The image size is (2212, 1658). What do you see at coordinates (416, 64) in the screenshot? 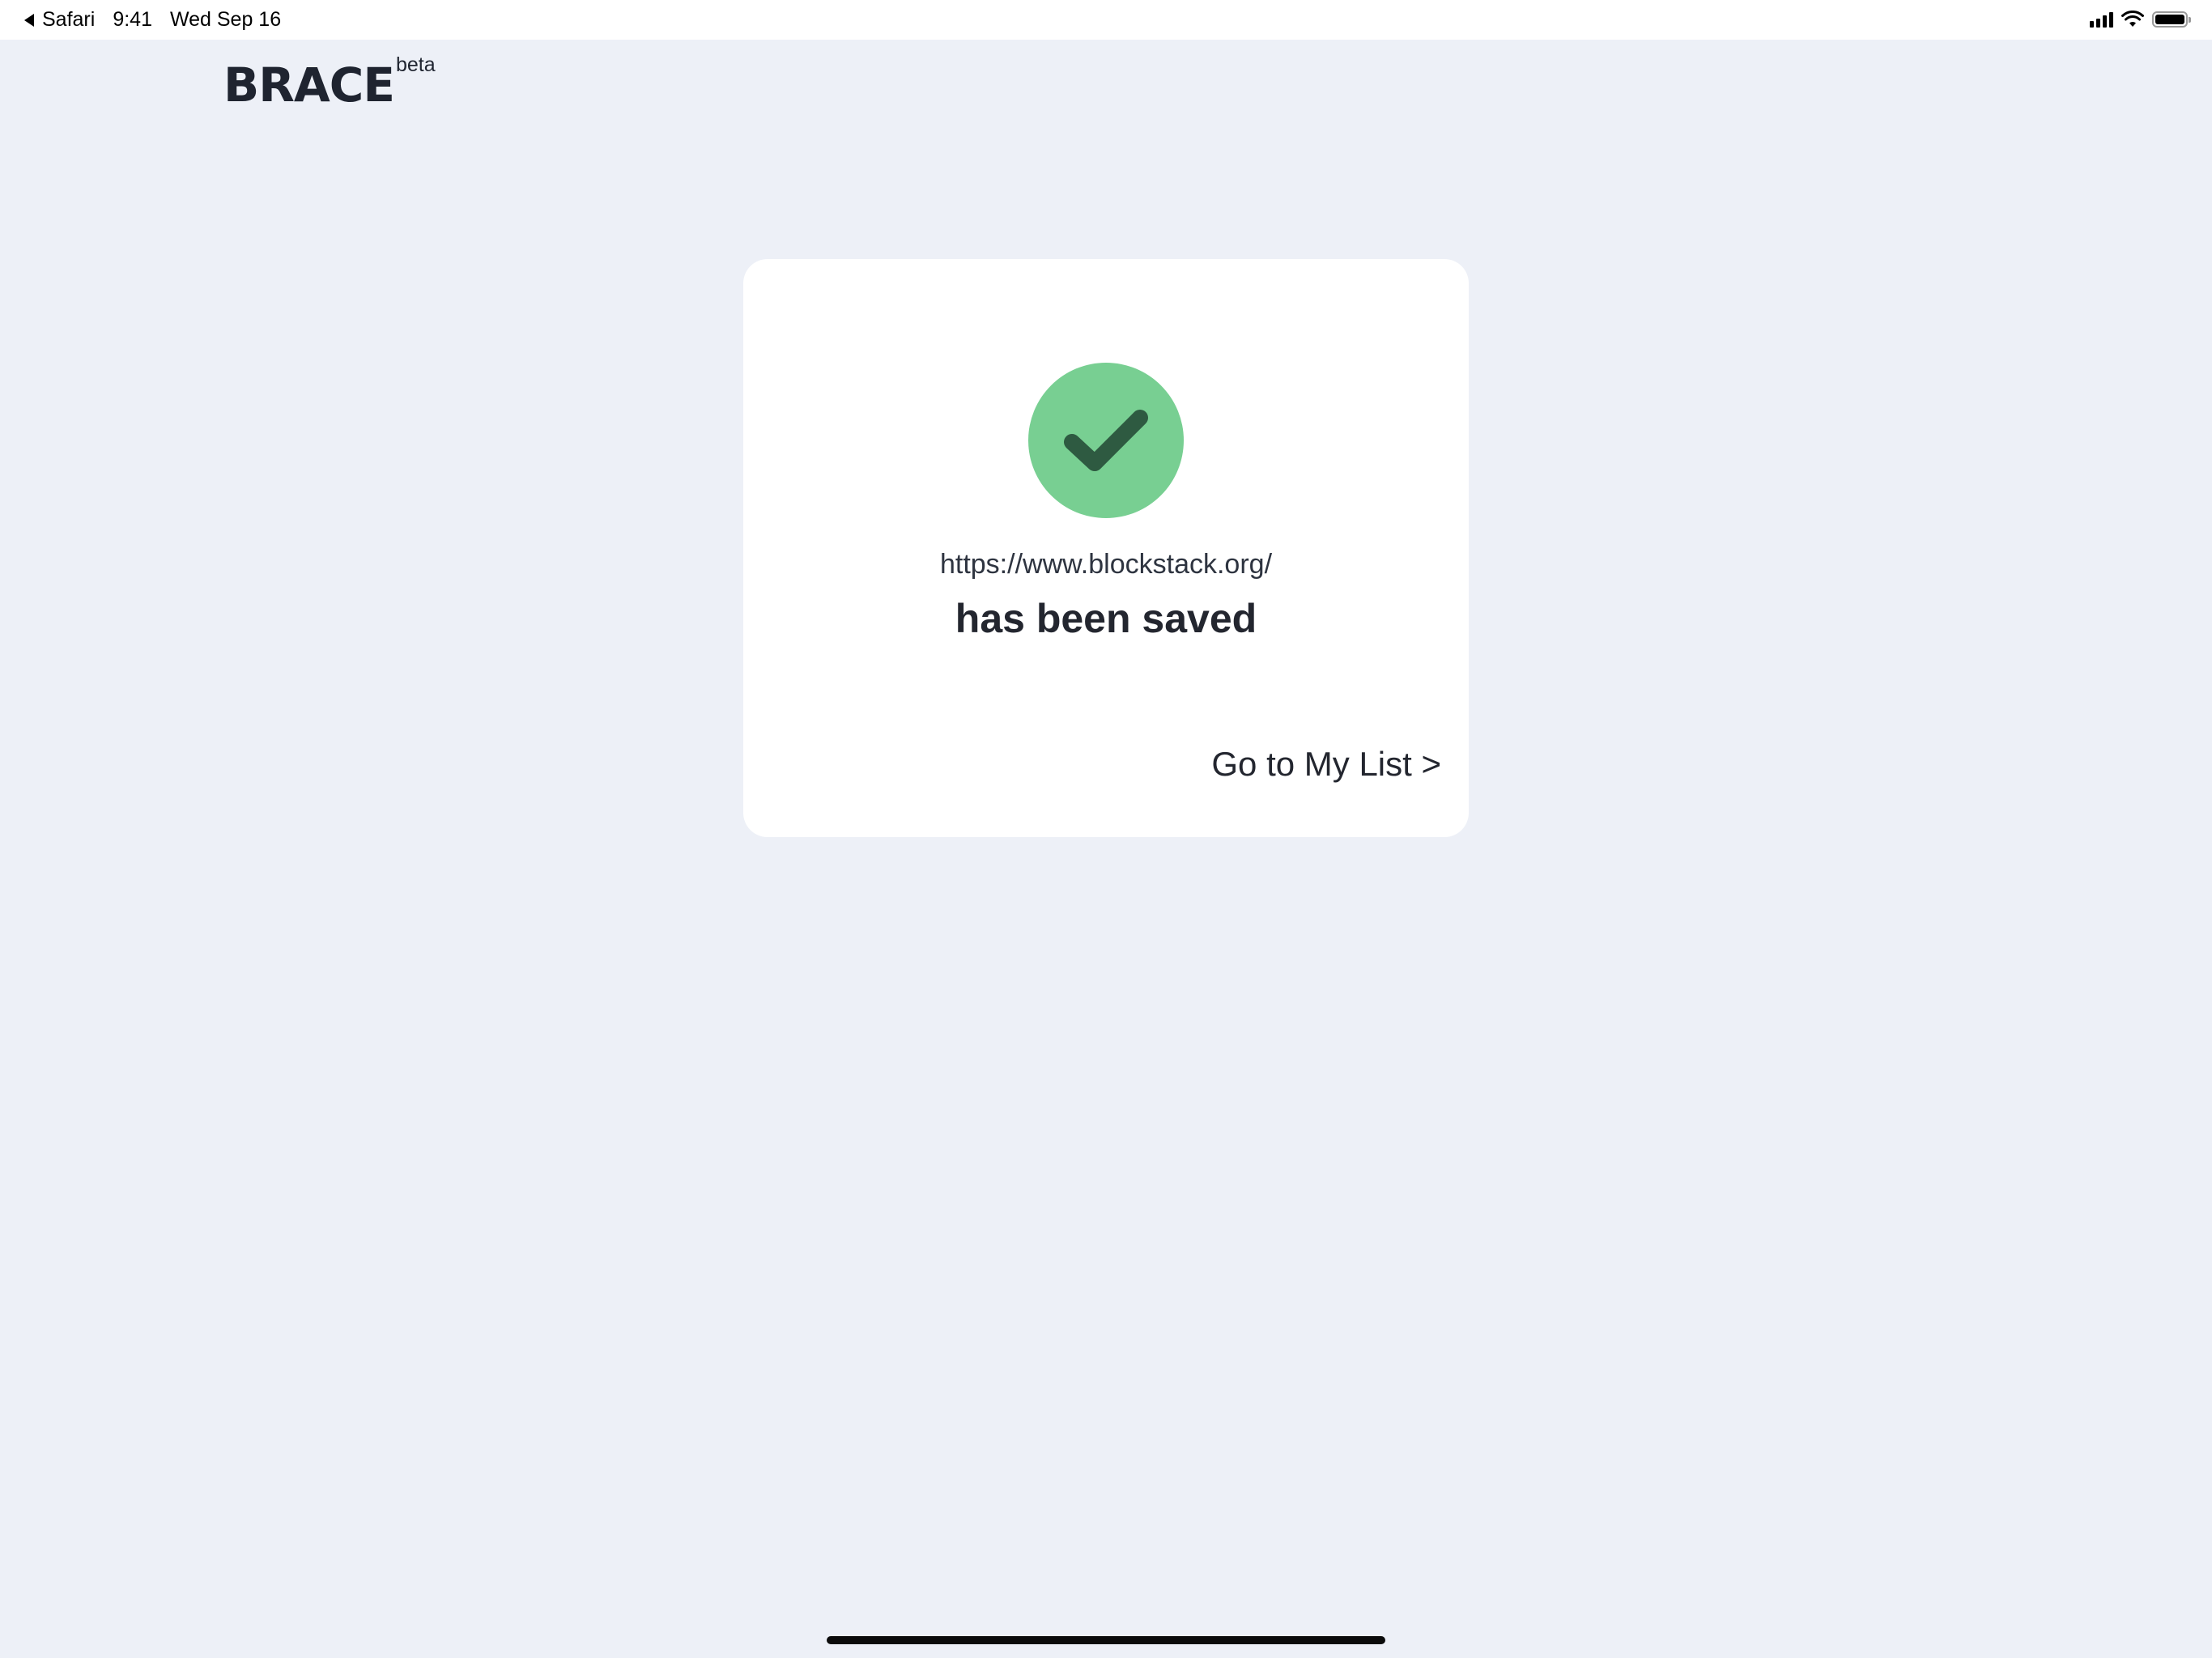
I see `logo-beta-badge: beta` at bounding box center [416, 64].